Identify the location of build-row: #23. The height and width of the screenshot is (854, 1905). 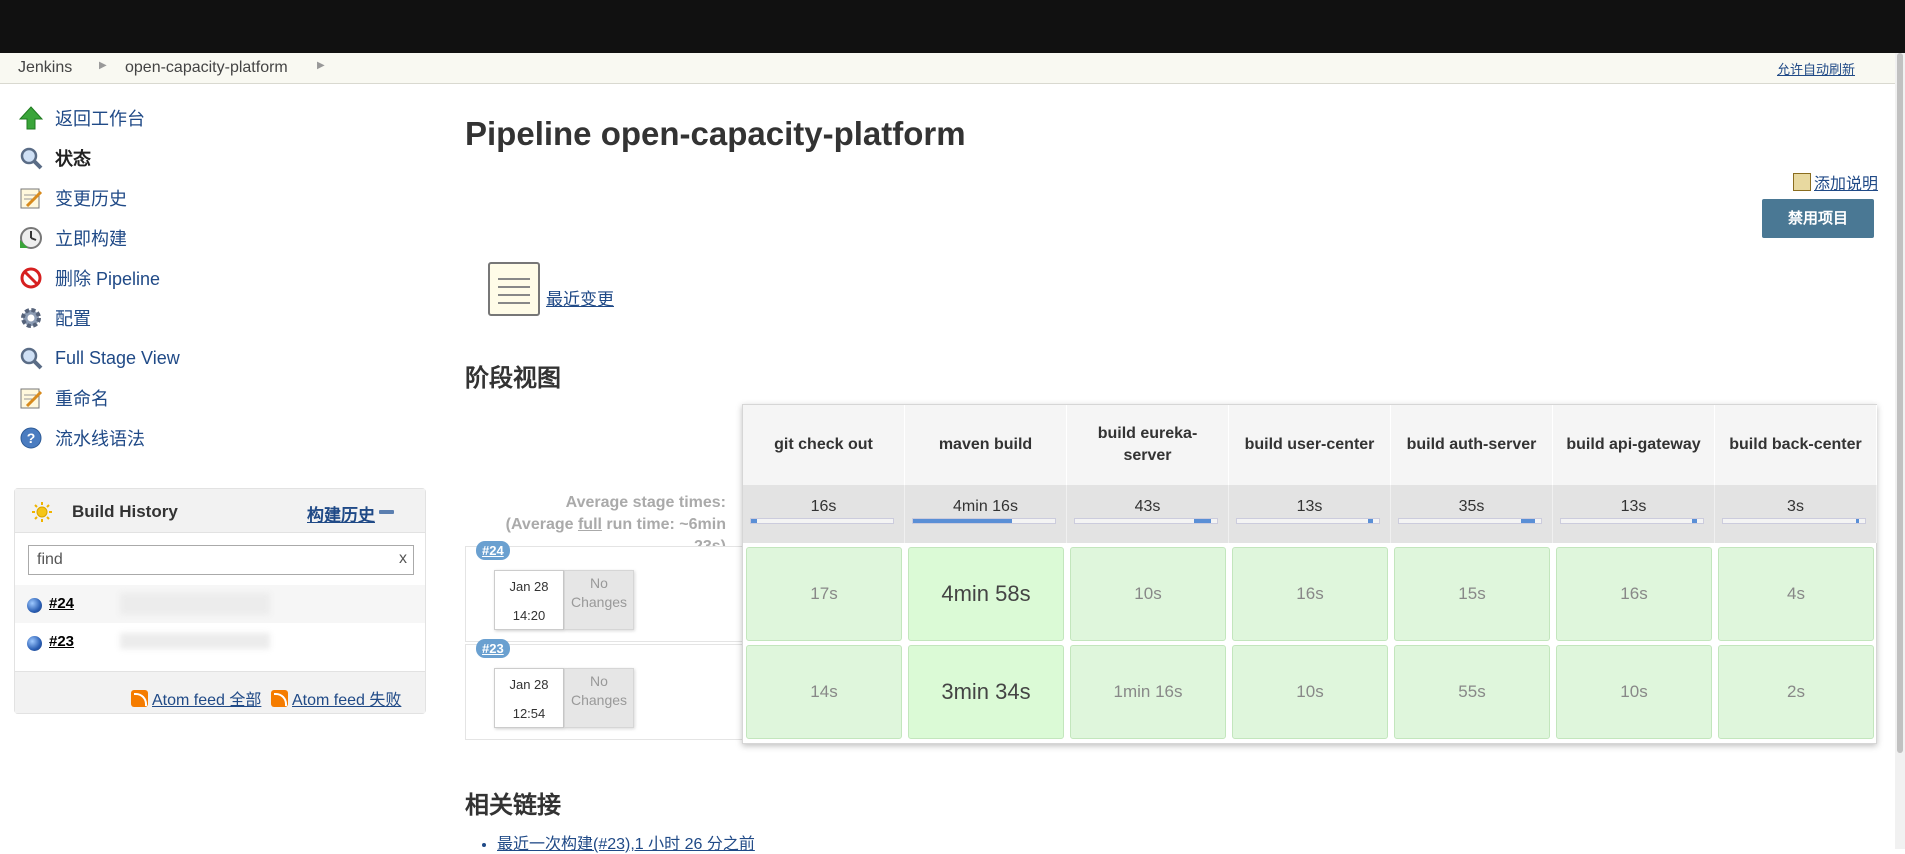
(220, 642).